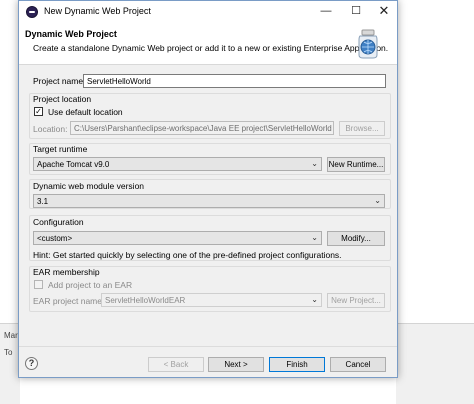  I want to click on finish-button: Finish, so click(297, 364).